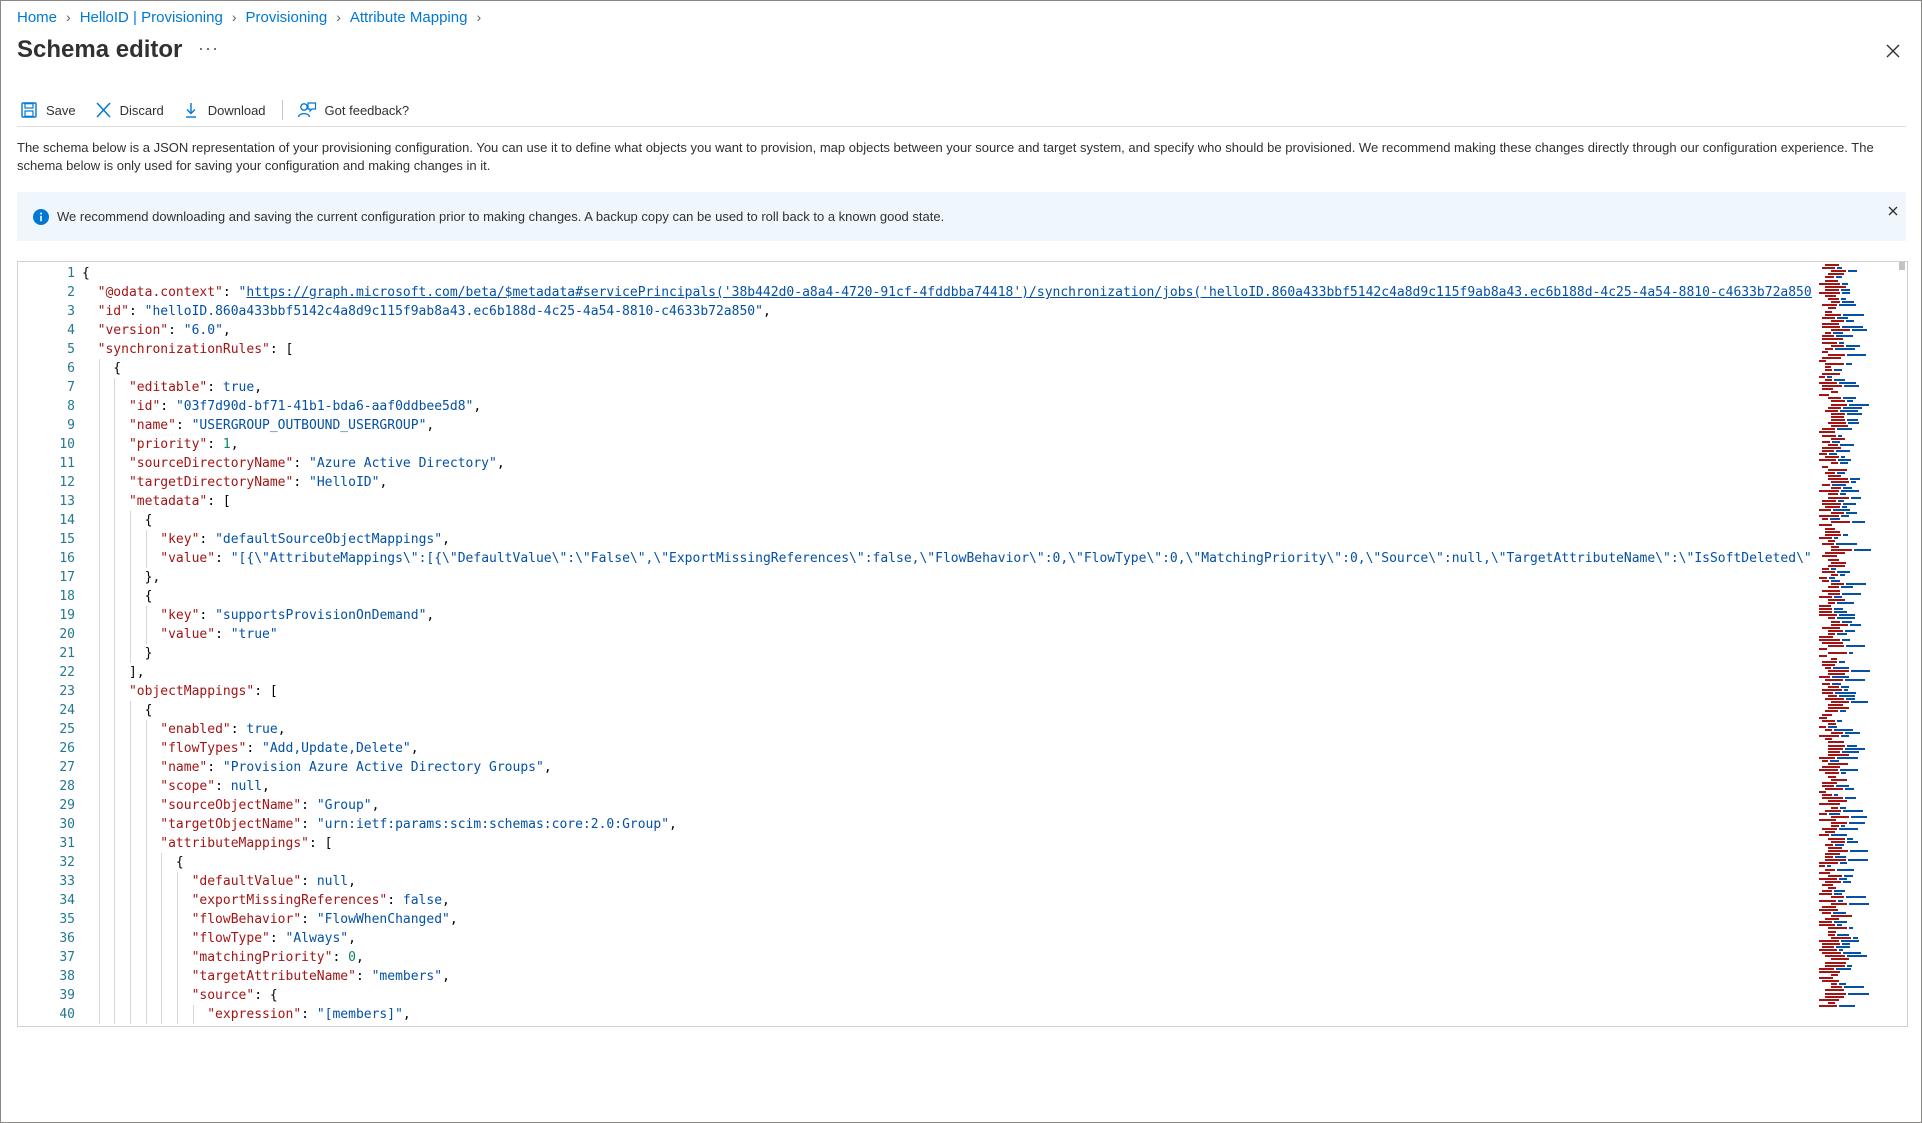  Describe the element at coordinates (224, 110) in the screenshot. I see `download-button: Download` at that location.